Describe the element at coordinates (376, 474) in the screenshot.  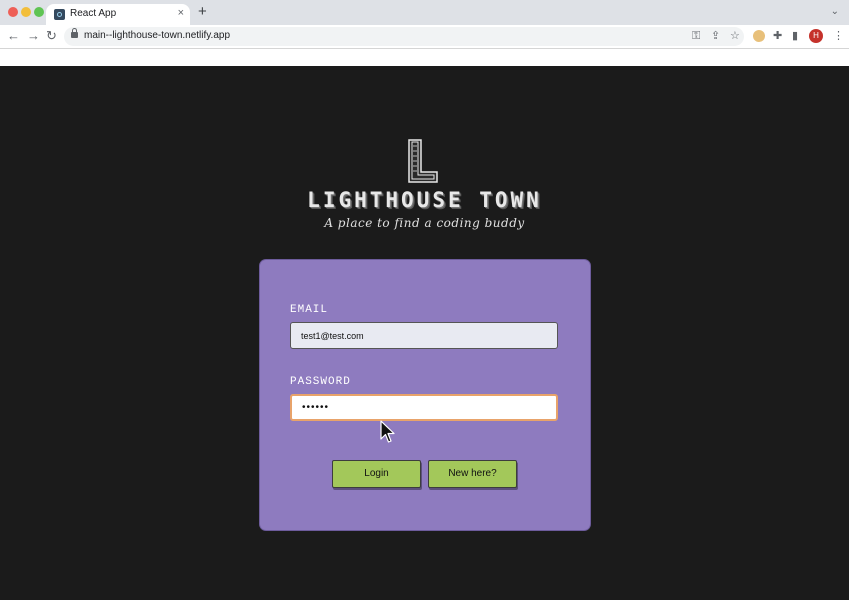
I see `login-button: Login` at that location.